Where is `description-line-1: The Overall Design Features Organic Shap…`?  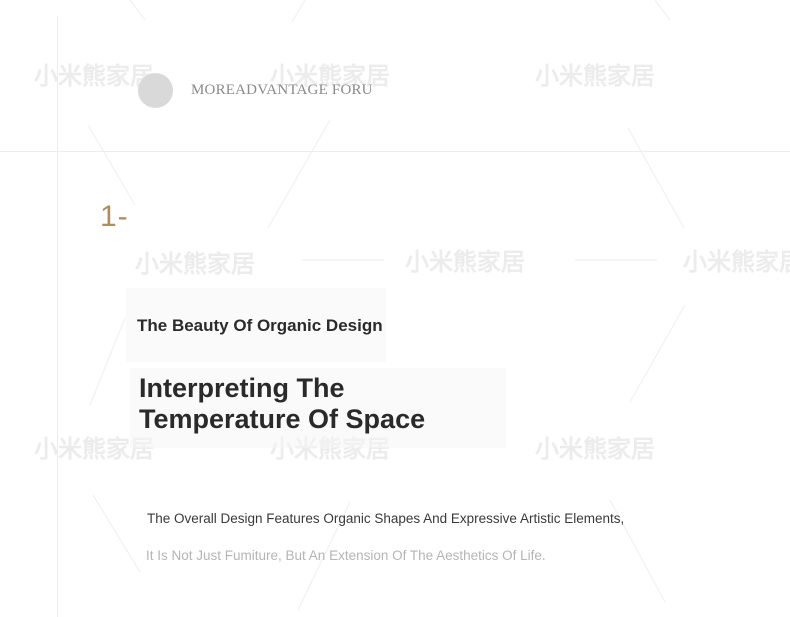 description-line-1: The Overall Design Features Organic Shap… is located at coordinates (386, 518).